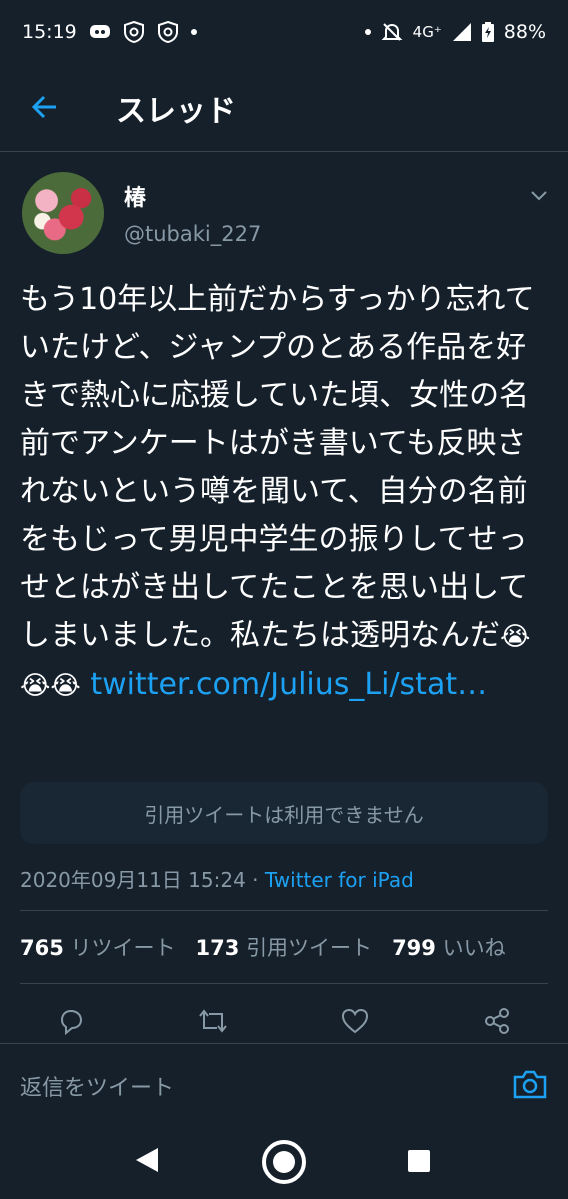 This screenshot has width=568, height=1199. I want to click on status-bar: 15:19 4G⁺ 88%, so click(284, 32).